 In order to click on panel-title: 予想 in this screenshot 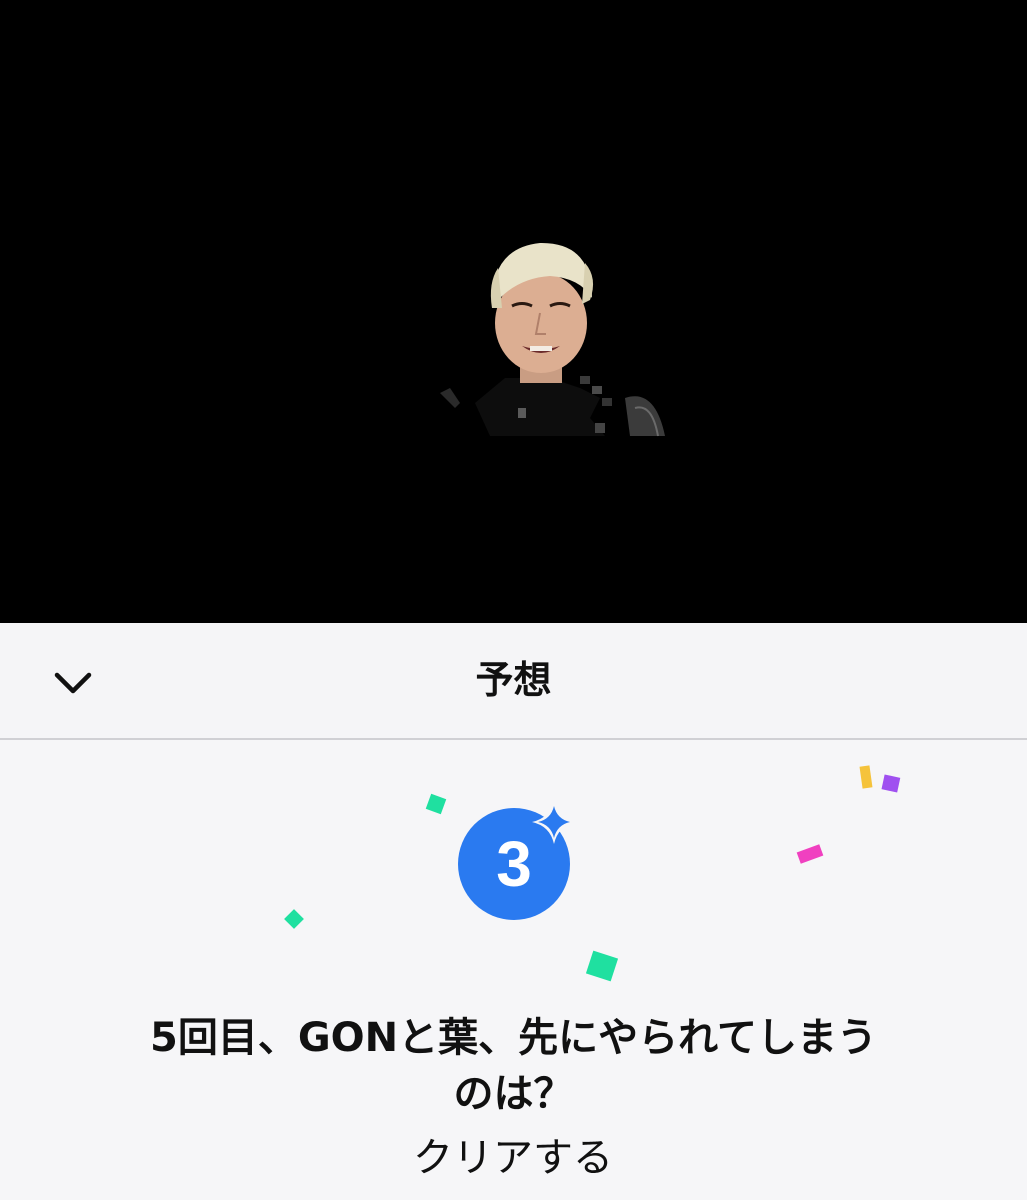, I will do `click(513, 680)`.